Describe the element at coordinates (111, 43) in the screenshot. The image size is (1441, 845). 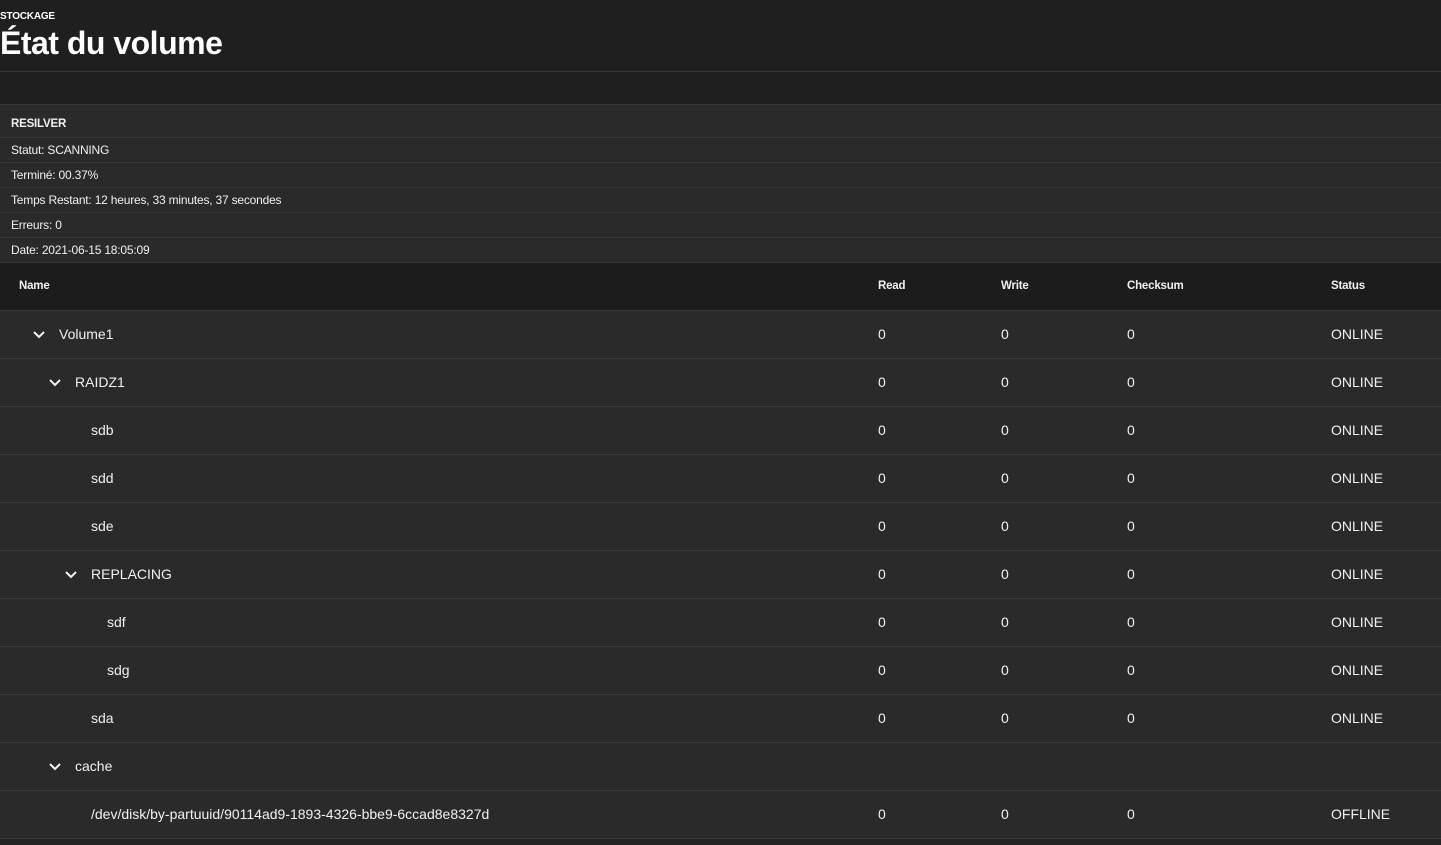
I see `page-title: État du volume` at that location.